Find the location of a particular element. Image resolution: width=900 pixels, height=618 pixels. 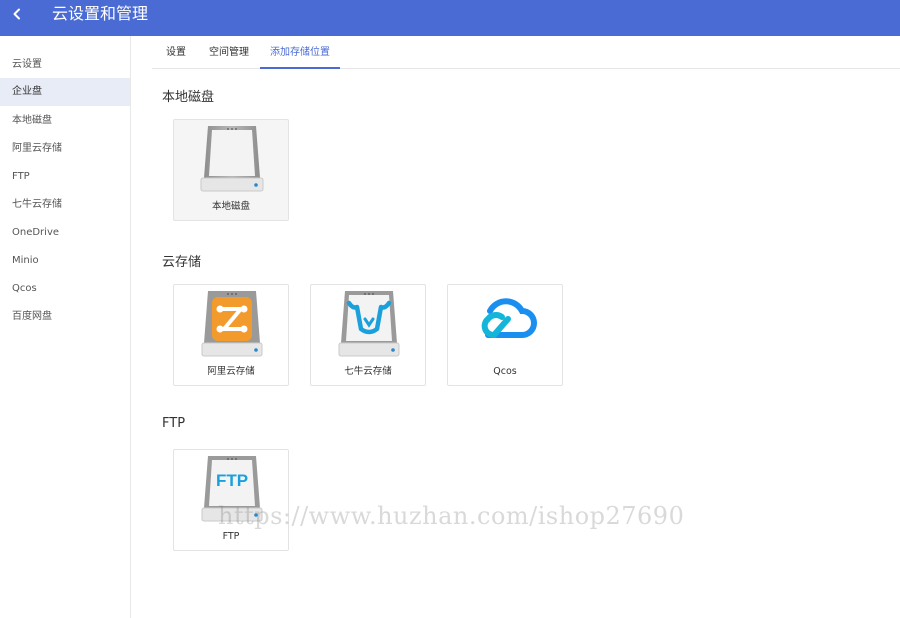

card-label: 本地磁盘 is located at coordinates (230, 206).